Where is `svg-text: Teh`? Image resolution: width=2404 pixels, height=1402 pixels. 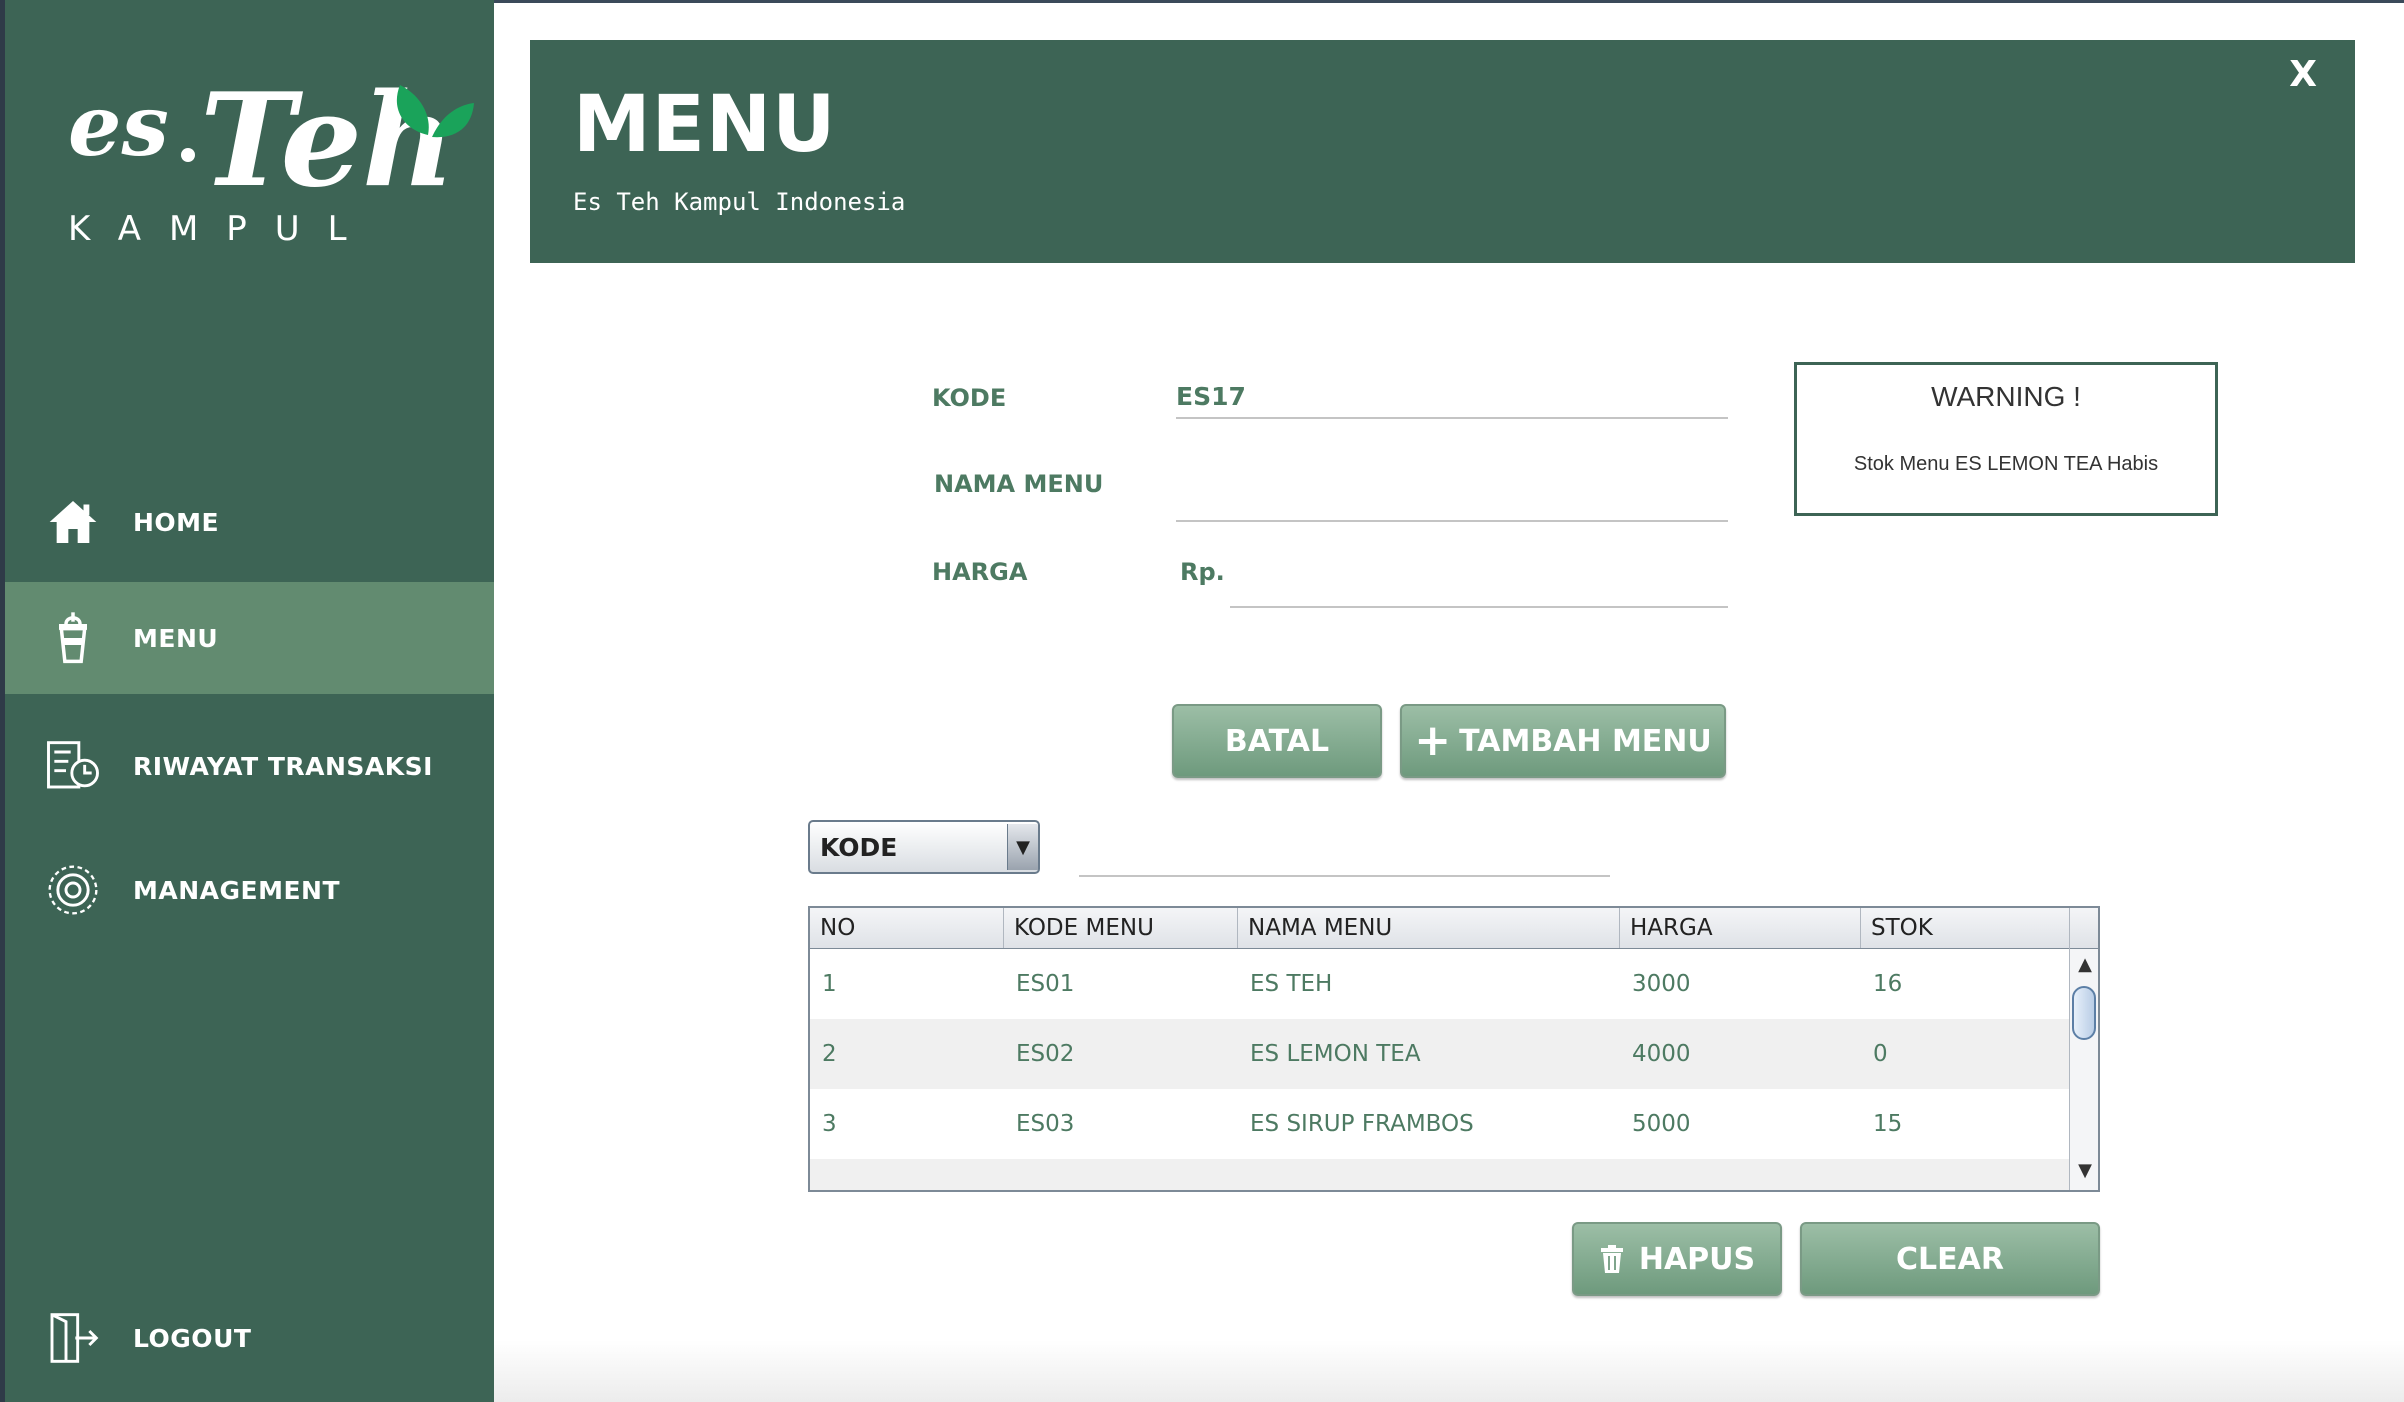 svg-text: Teh is located at coordinates (327, 141).